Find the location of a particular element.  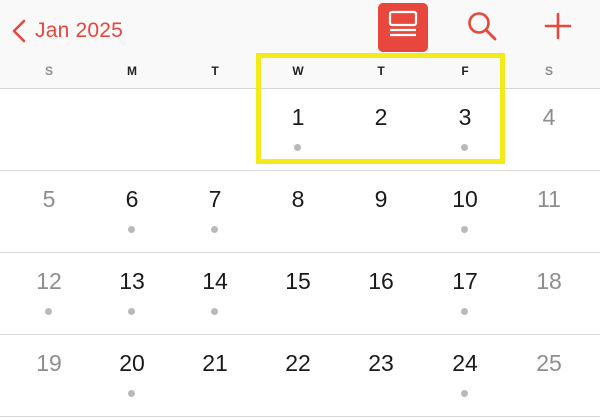

day-cell: 11 is located at coordinates (549, 211).